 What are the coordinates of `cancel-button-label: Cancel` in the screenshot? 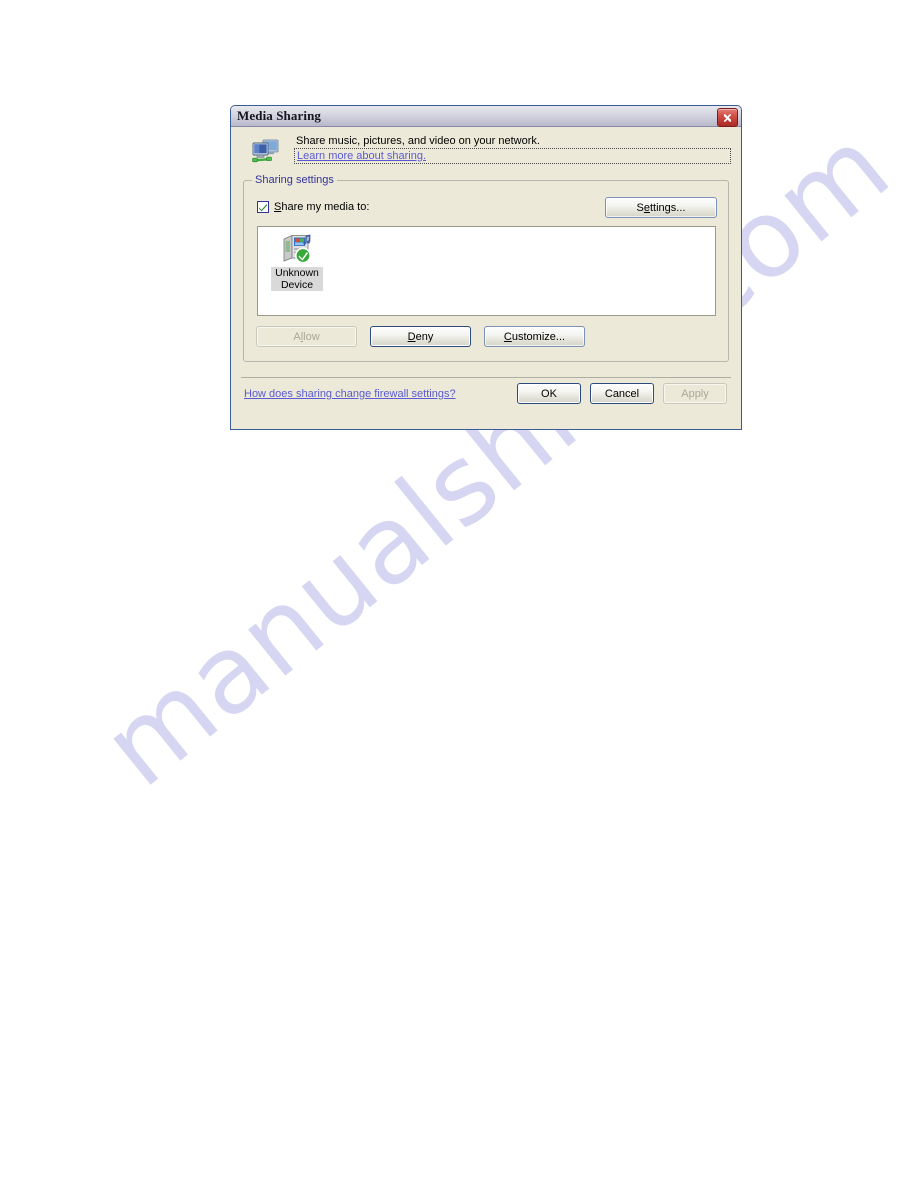 It's located at (622, 393).